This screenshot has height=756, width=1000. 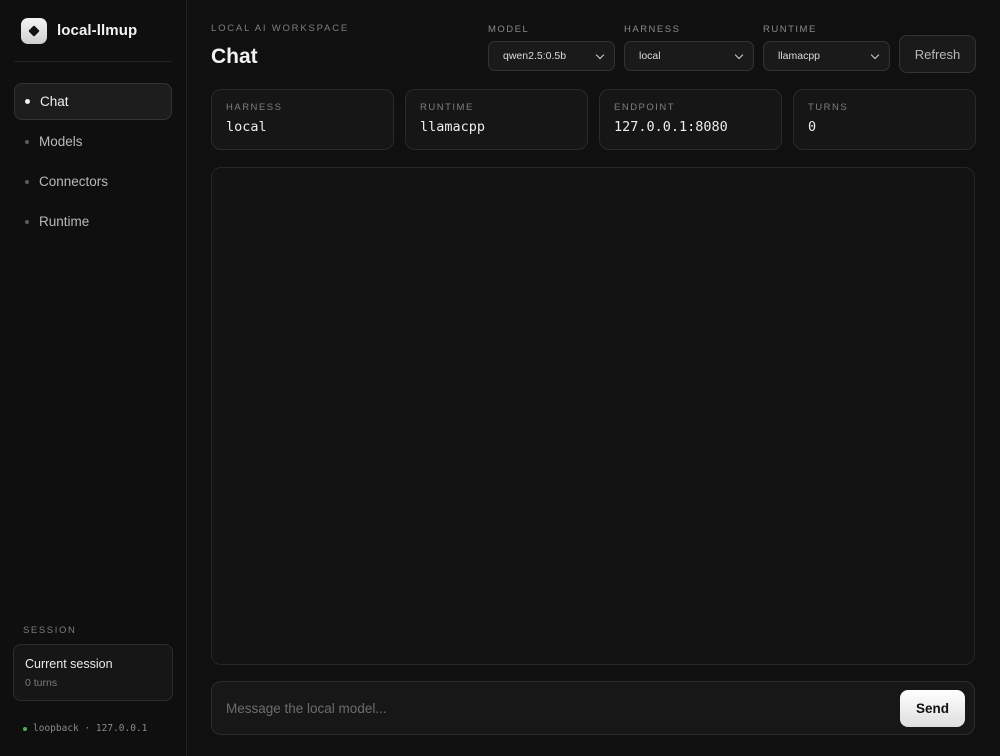 What do you see at coordinates (790, 29) in the screenshot?
I see `runtime-label: RUNTIME` at bounding box center [790, 29].